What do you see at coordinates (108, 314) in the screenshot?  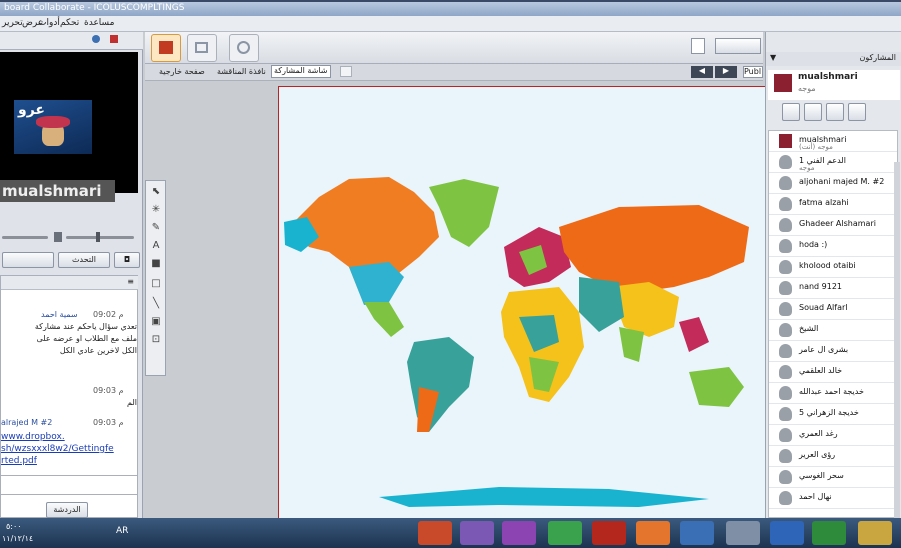 I see `chat-time: 09:02 م` at bounding box center [108, 314].